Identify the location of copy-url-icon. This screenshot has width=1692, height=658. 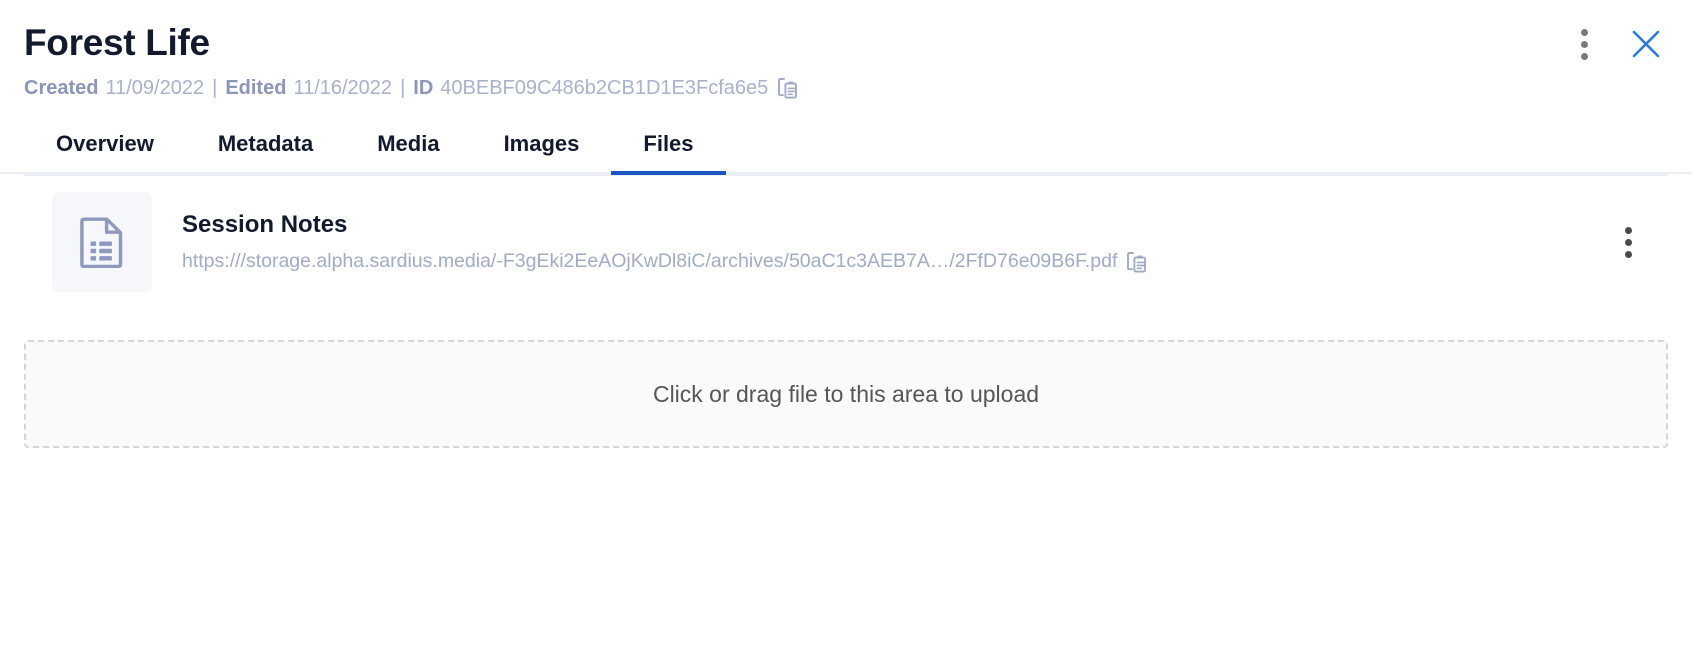
(1137, 263).